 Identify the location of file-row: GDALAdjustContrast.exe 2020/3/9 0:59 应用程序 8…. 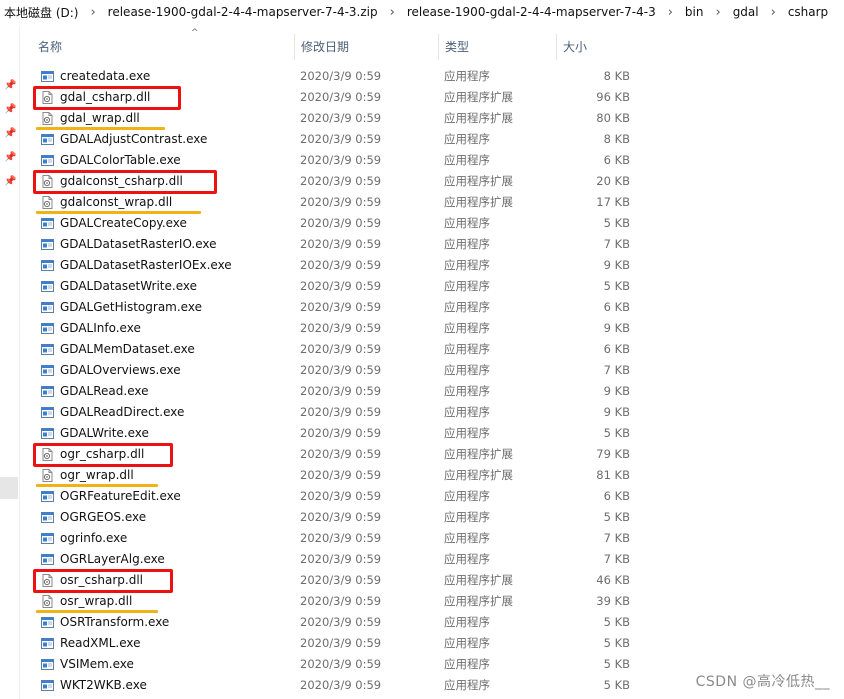
(337, 139).